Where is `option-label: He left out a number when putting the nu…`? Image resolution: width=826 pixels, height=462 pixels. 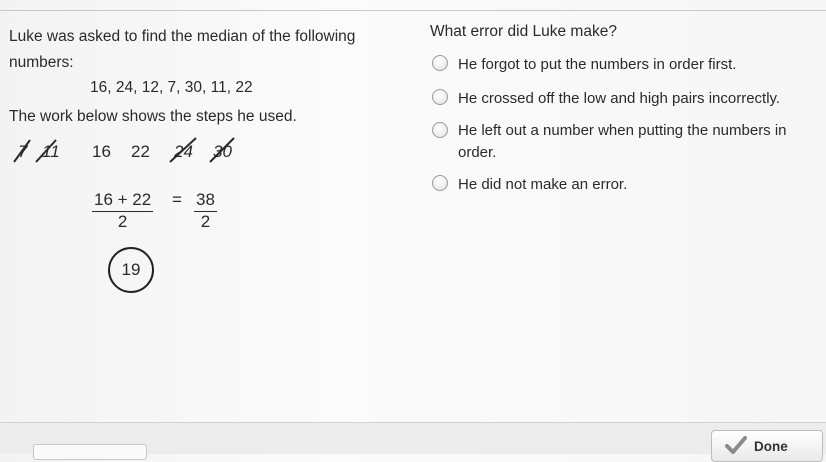
option-label: He left out a number when putting the nu… is located at coordinates (622, 141).